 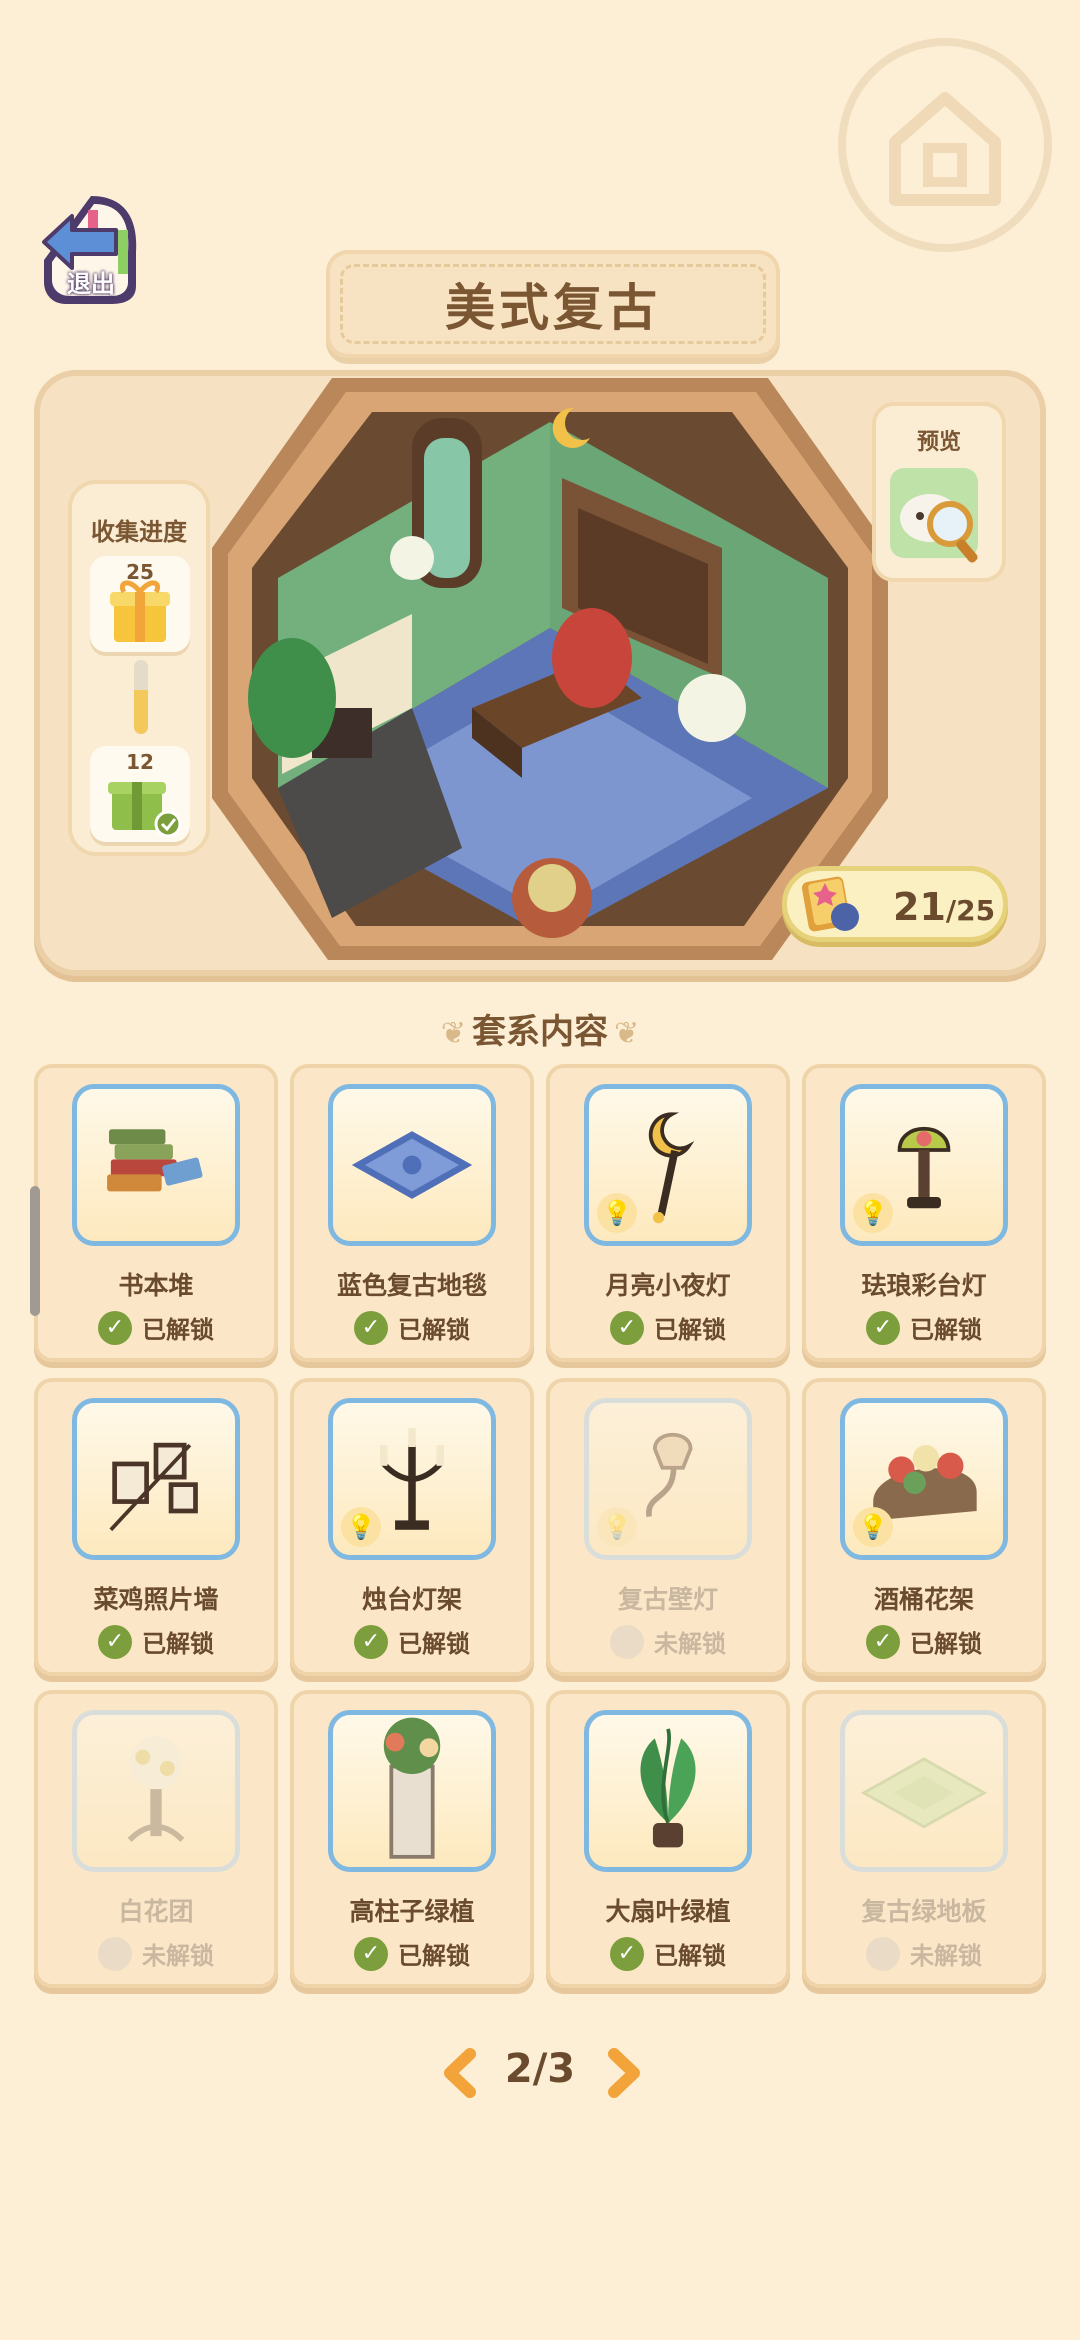 I want to click on magnifier-preview-icon, so click(x=934, y=515).